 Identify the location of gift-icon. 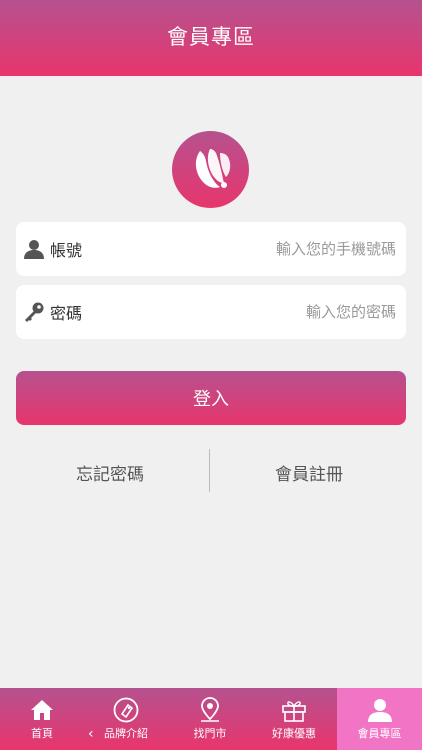
(294, 710).